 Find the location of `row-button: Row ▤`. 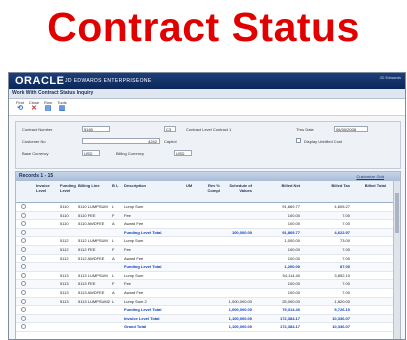

row-button: Row ▤ is located at coordinates (48, 106).